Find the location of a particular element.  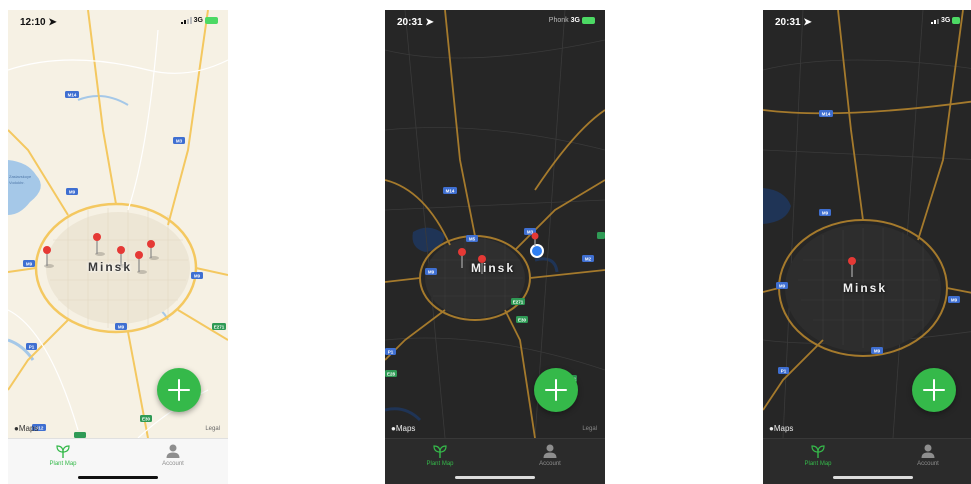

status-bar: 20:31 ➤ 3G is located at coordinates (867, 22).